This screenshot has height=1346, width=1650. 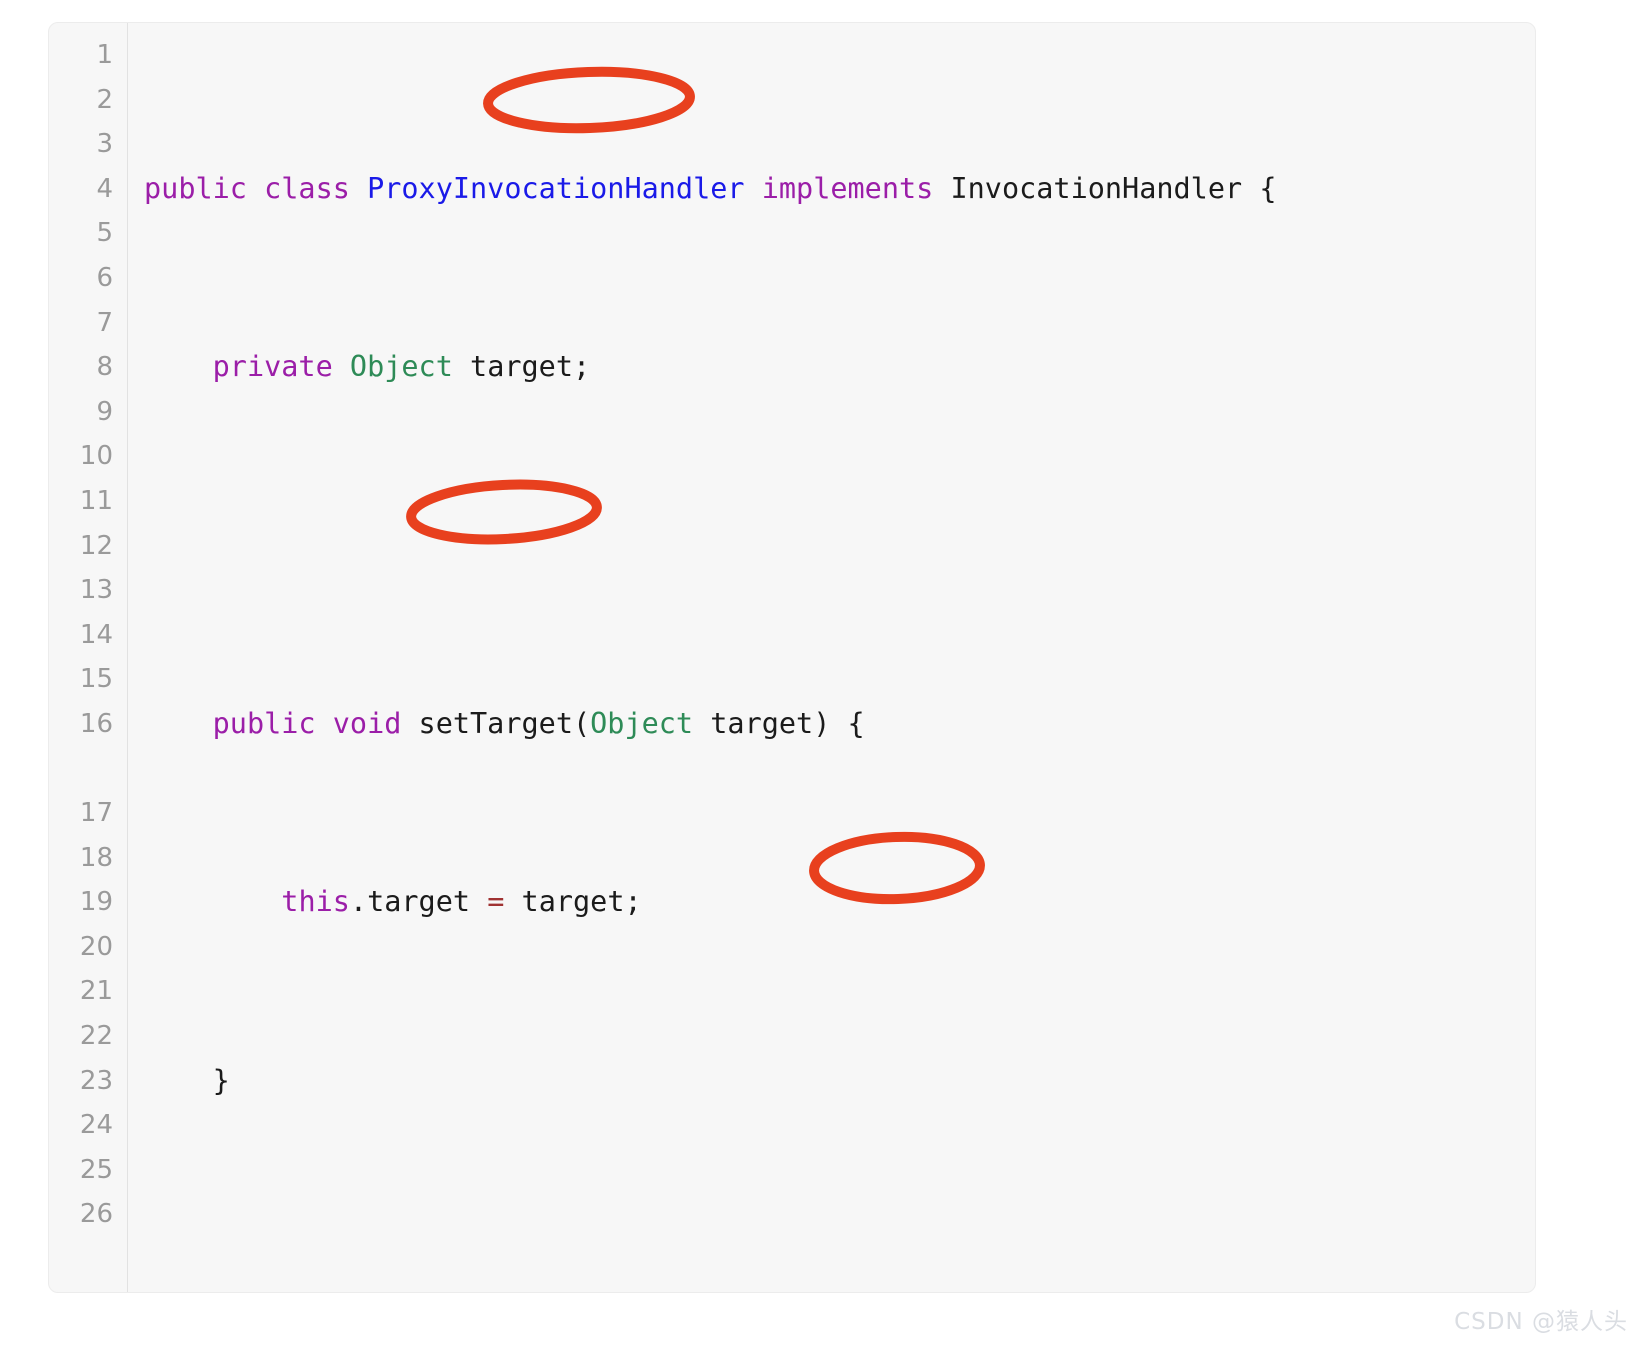 I want to click on line-number: 26, so click(x=96, y=1214).